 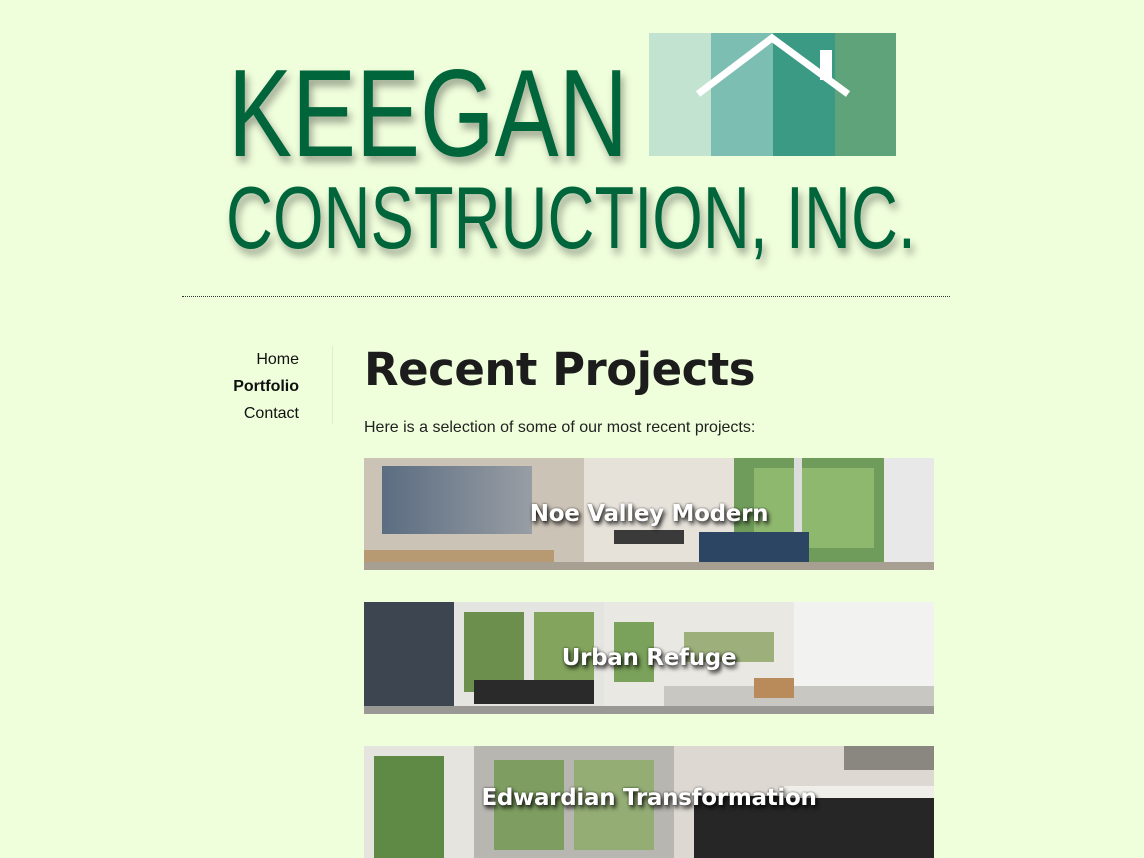 I want to click on logo-line1: KEEGAN, so click(x=428, y=114).